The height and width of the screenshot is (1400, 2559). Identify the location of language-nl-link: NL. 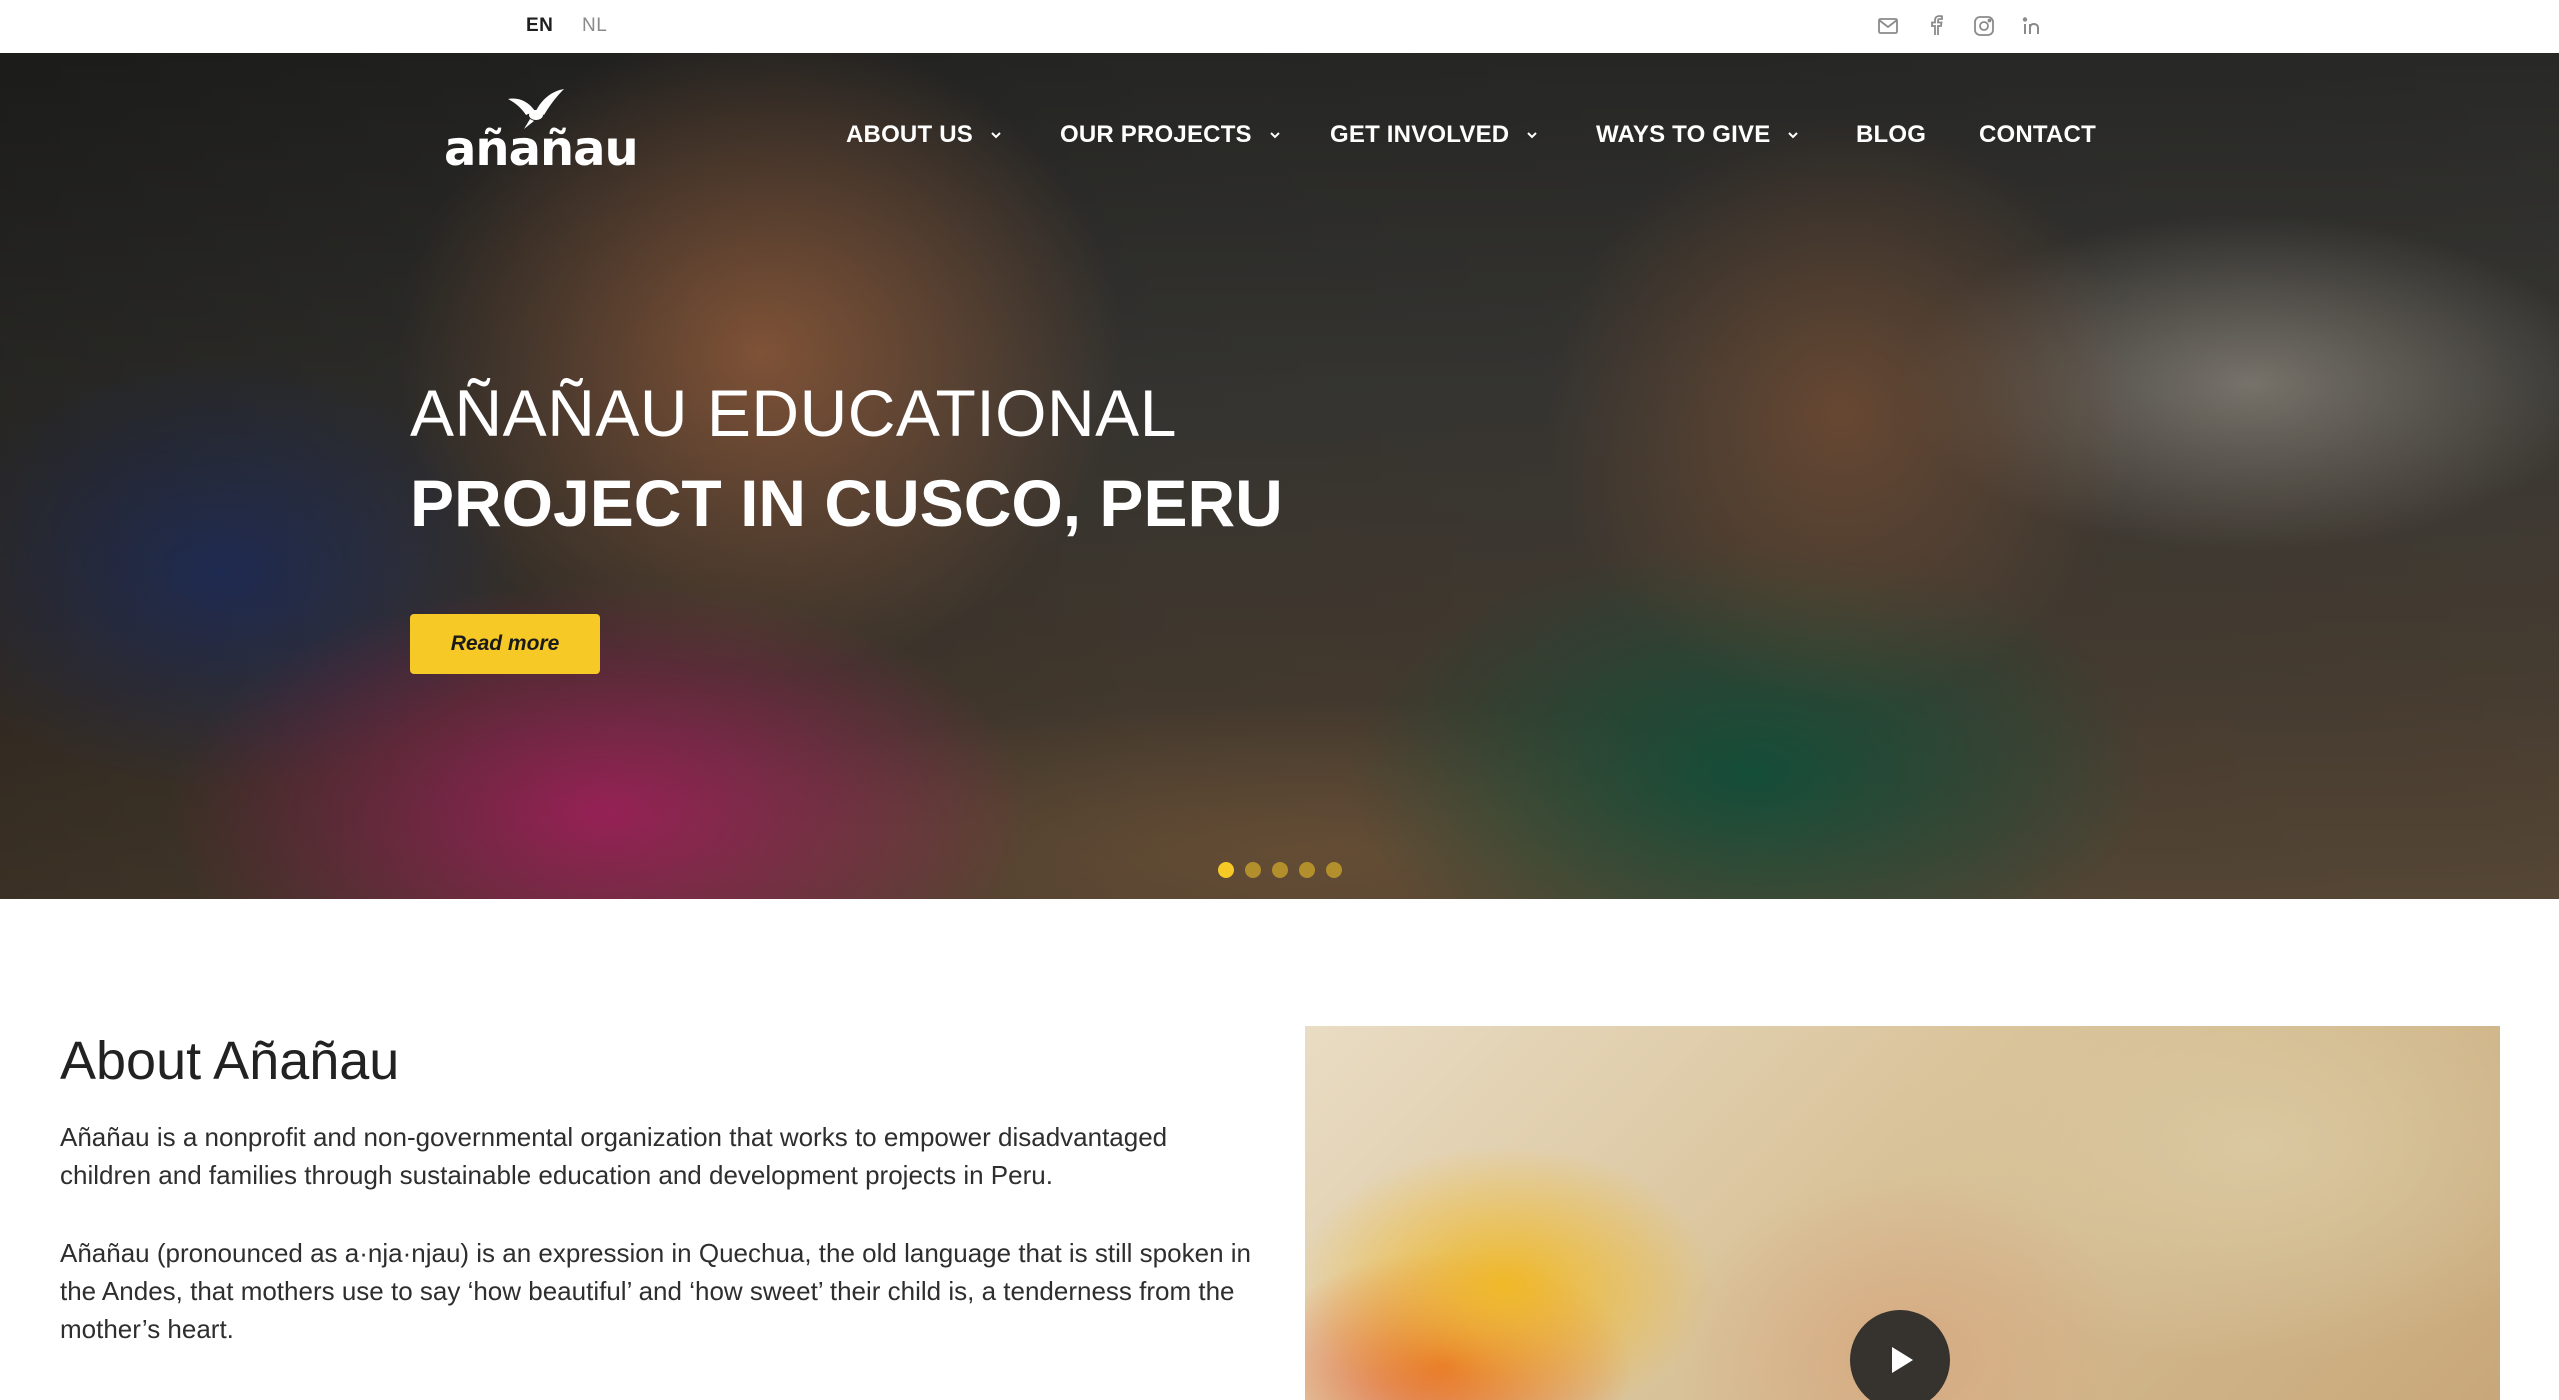
(594, 26).